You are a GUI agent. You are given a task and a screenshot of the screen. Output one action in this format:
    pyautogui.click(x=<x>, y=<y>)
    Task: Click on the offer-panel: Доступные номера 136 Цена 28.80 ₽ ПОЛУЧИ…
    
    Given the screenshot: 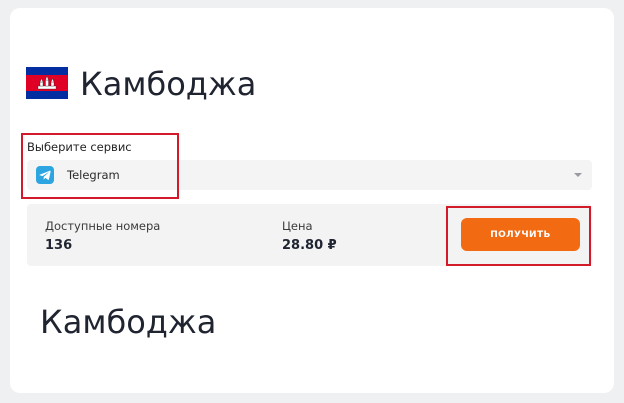 What is the action you would take?
    pyautogui.click(x=309, y=235)
    